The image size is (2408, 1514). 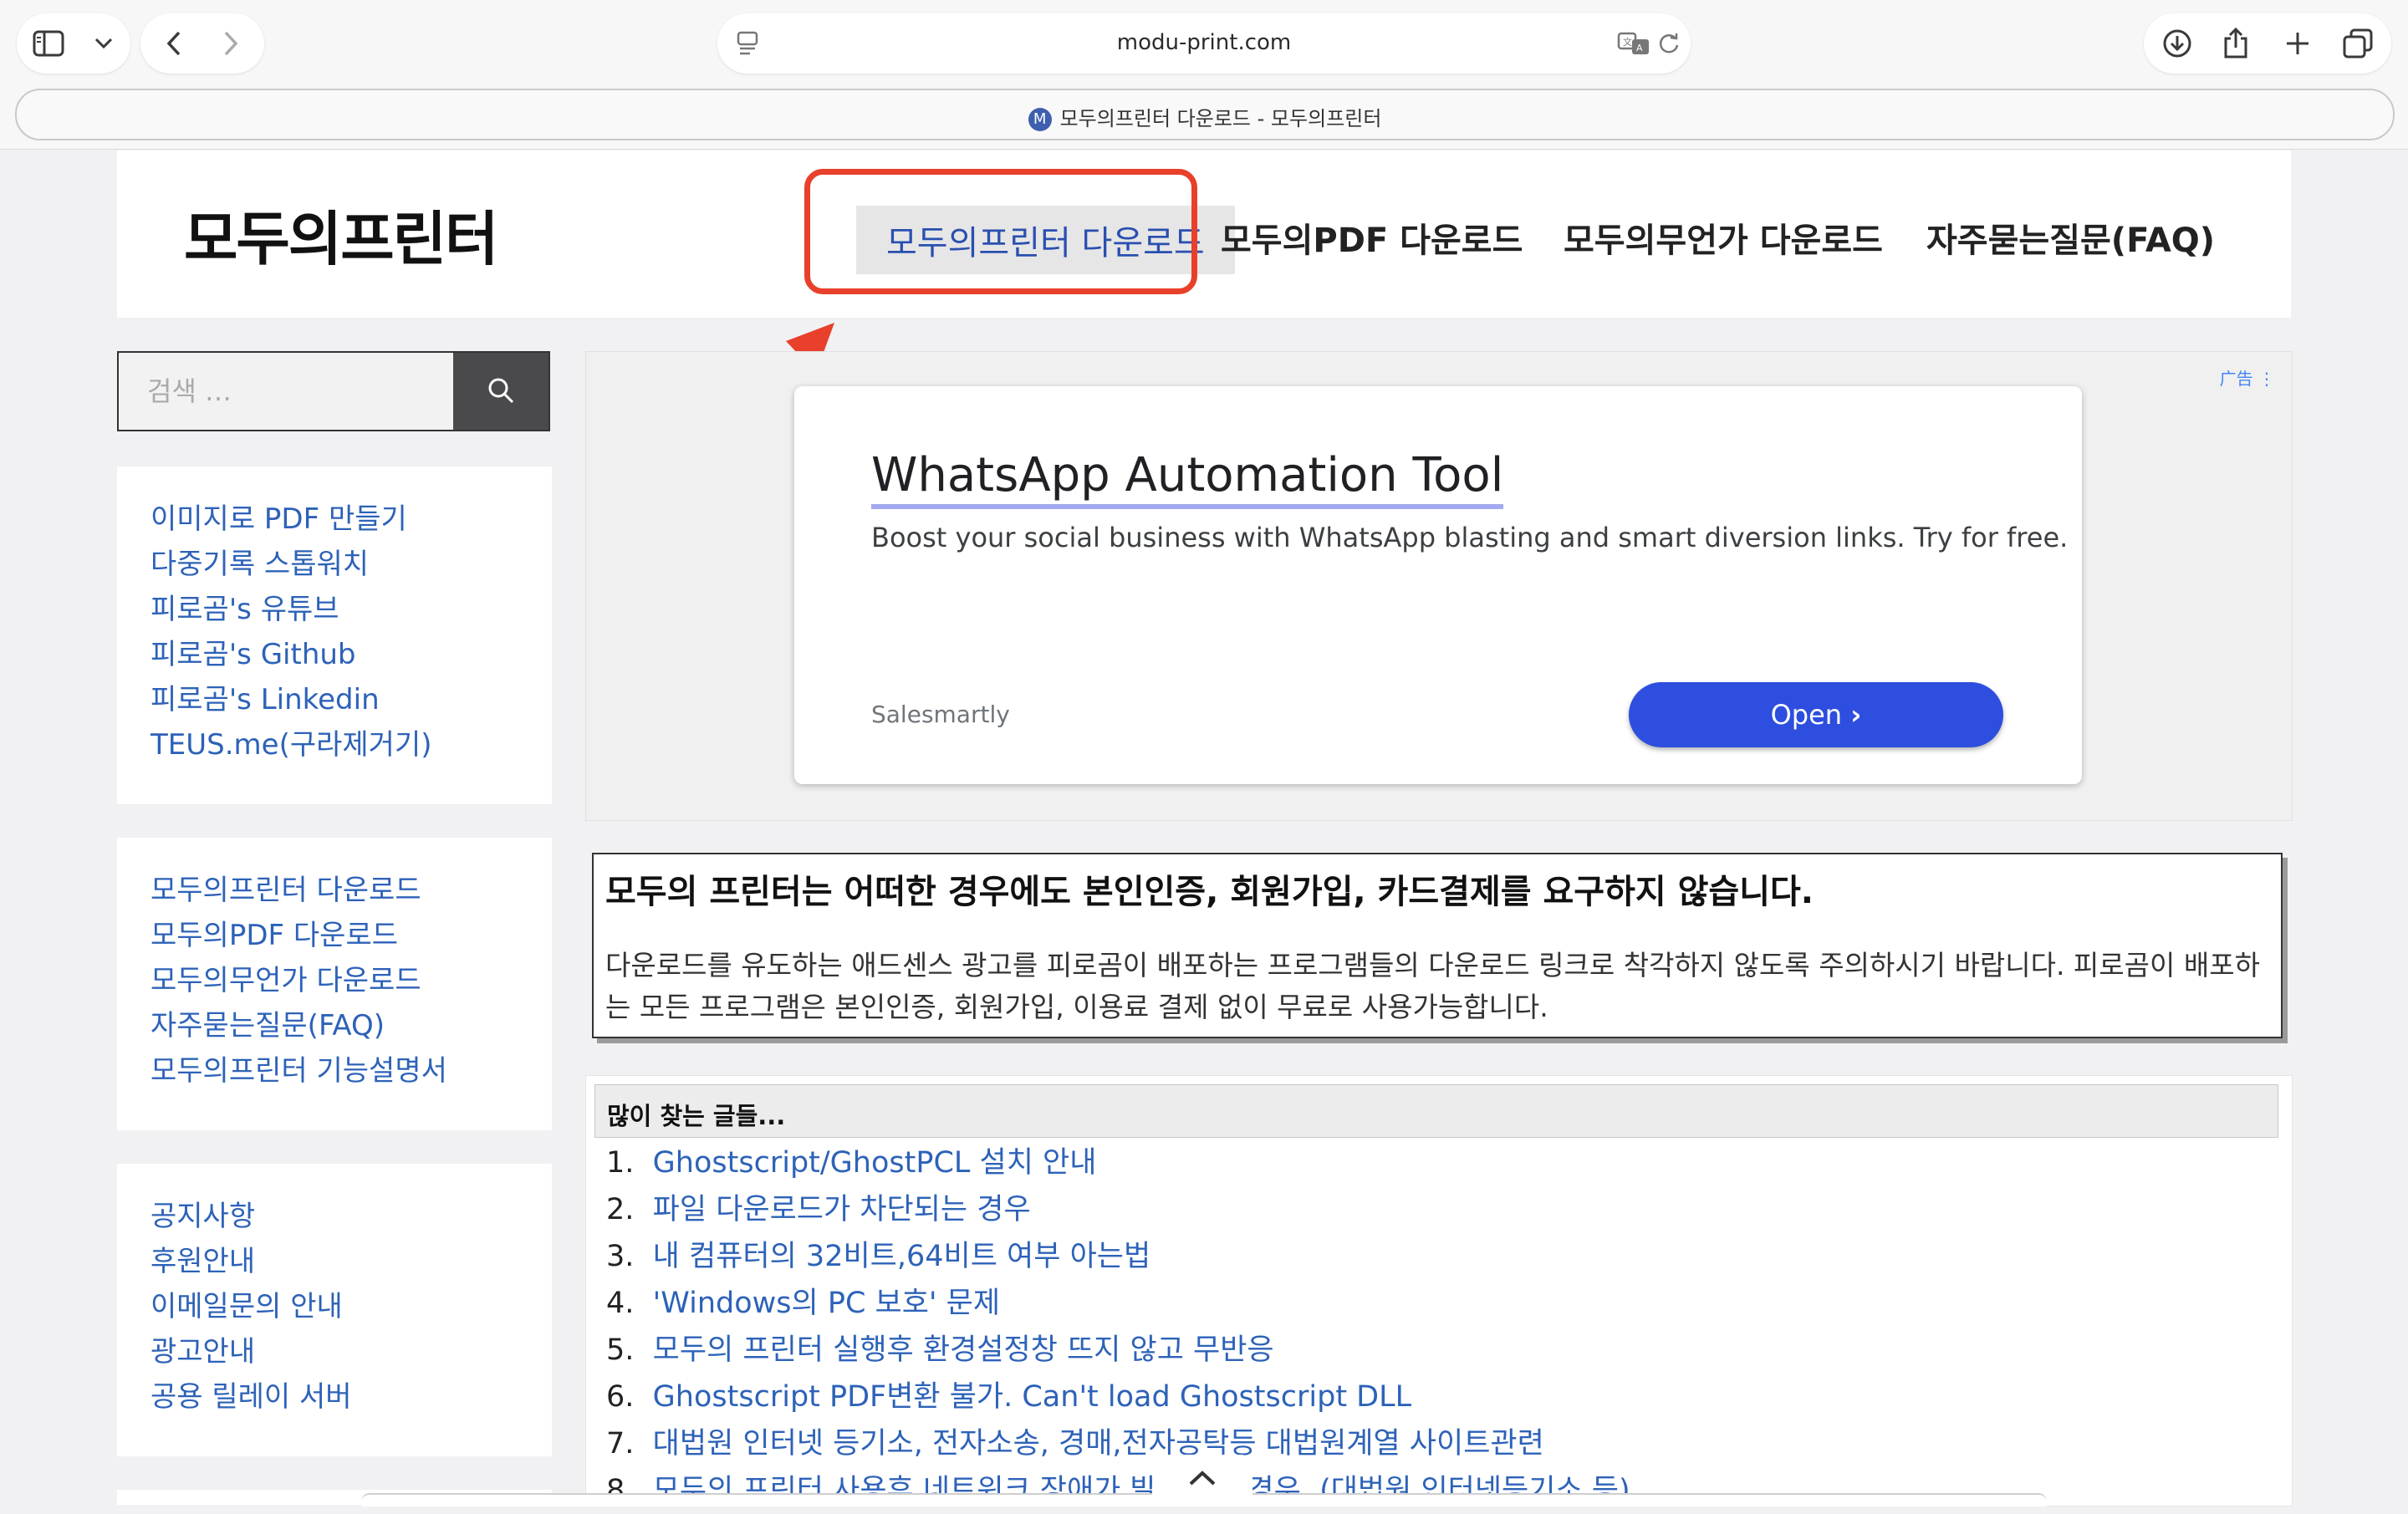 What do you see at coordinates (1204, 75) in the screenshot?
I see `browser-toolbar: modu-print.com 文A M 모두의프린터 다운로드 - 모두의프린터` at bounding box center [1204, 75].